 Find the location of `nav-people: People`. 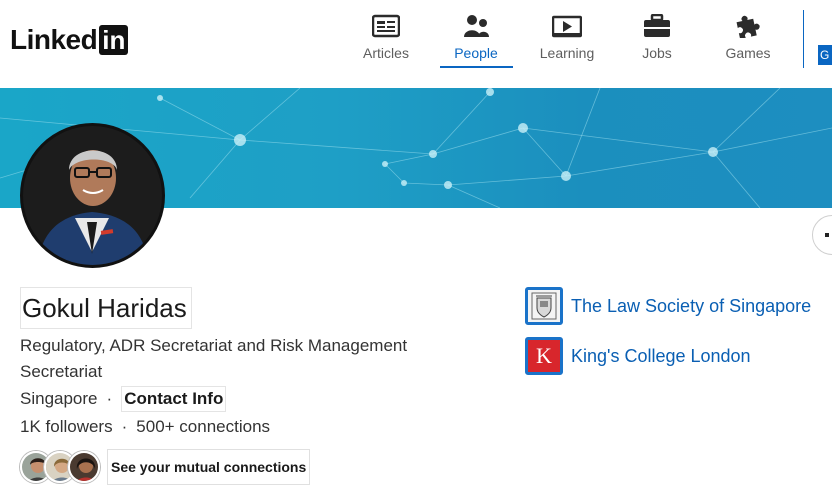

nav-people: People is located at coordinates (476, 38).